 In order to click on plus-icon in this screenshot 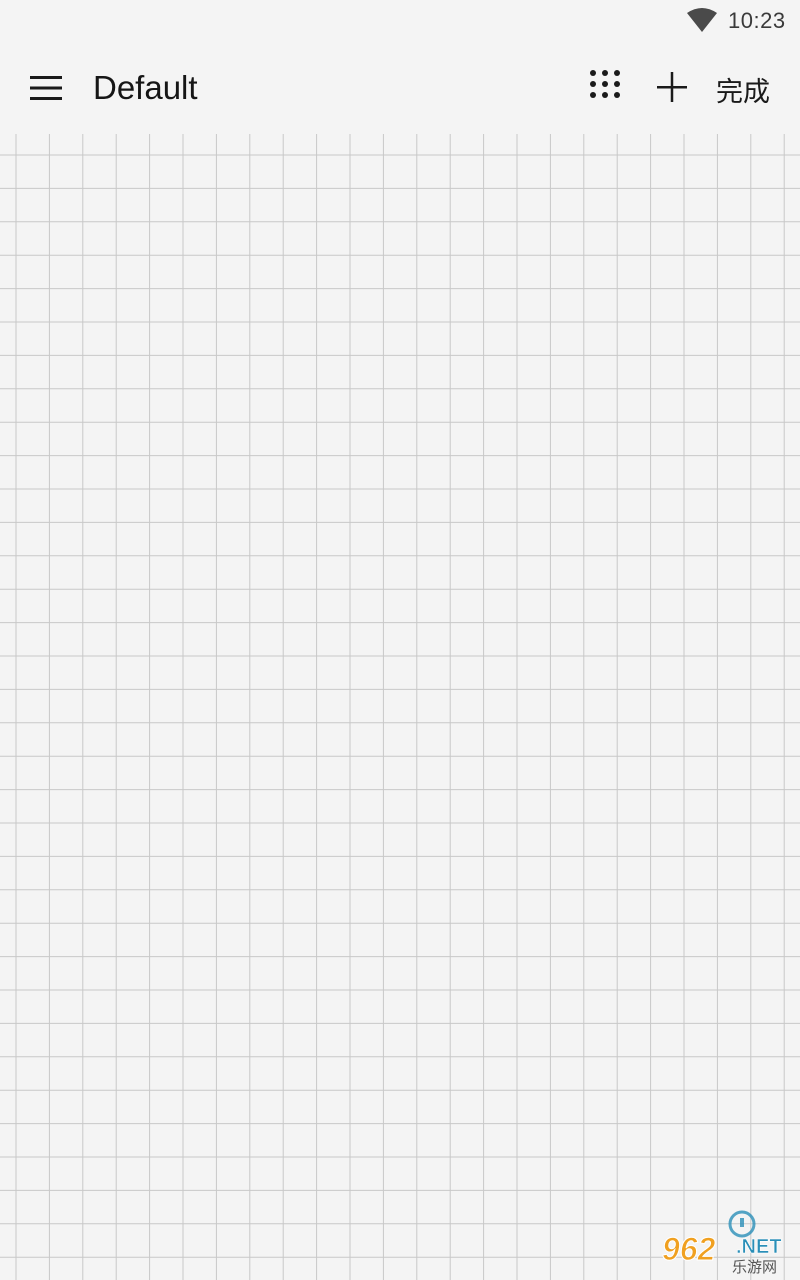, I will do `click(672, 93)`.